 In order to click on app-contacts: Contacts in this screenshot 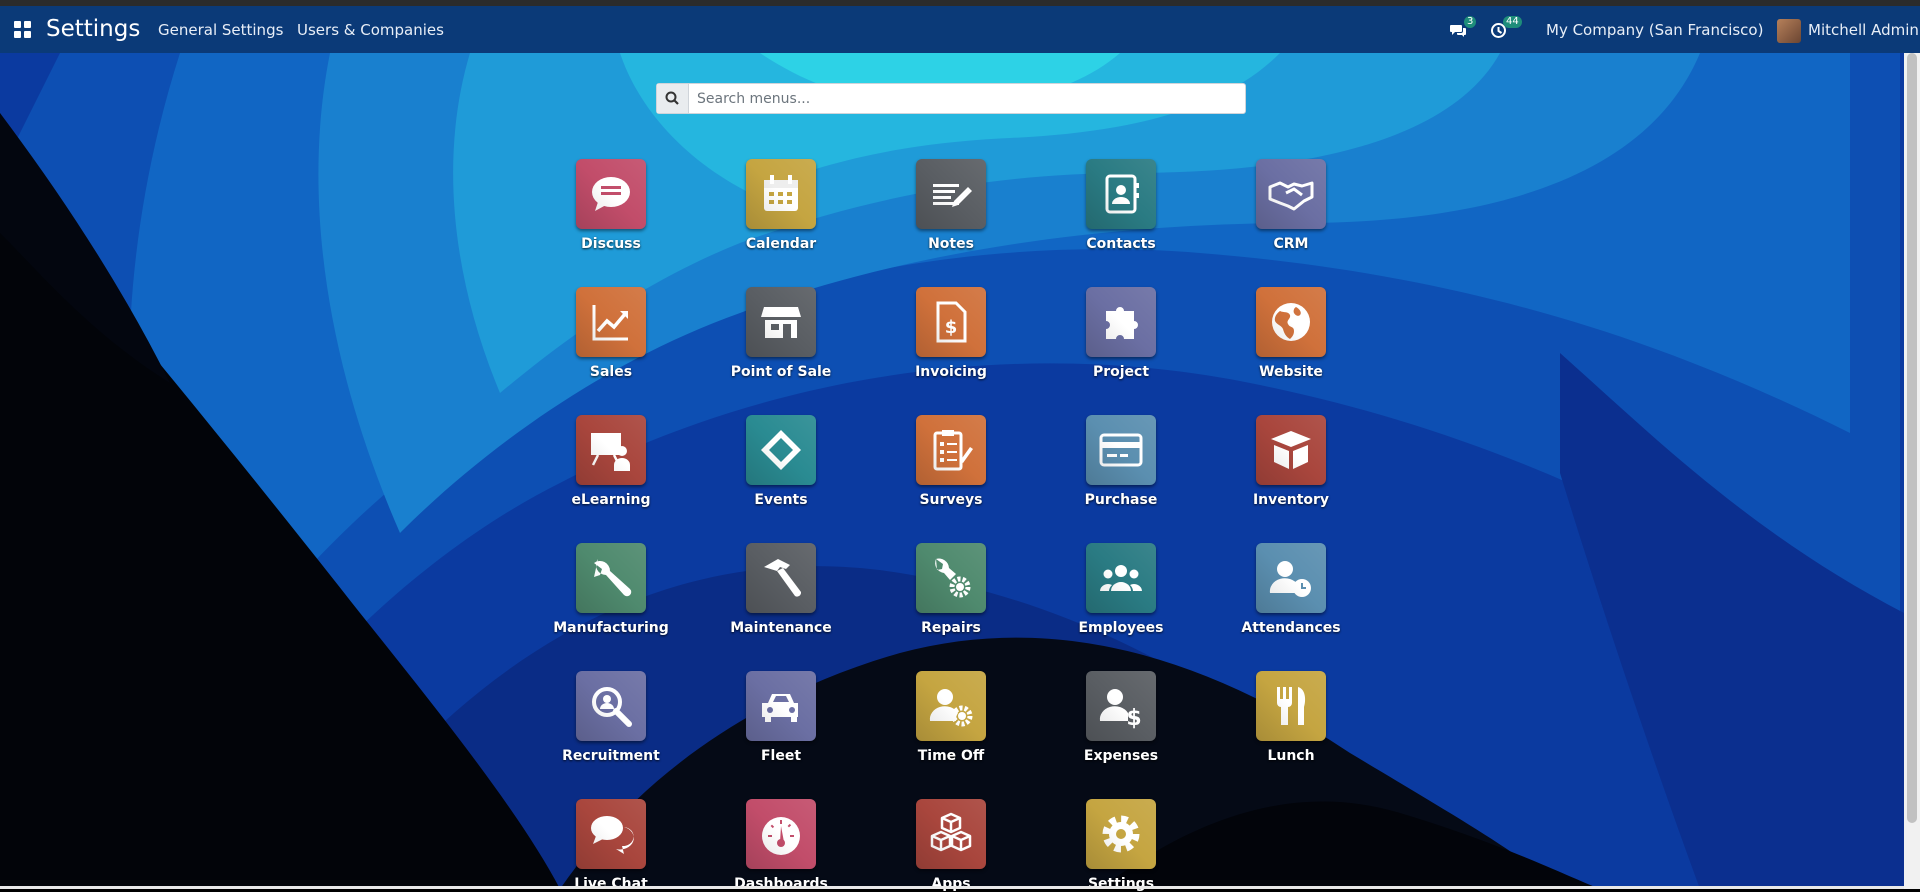, I will do `click(1121, 205)`.